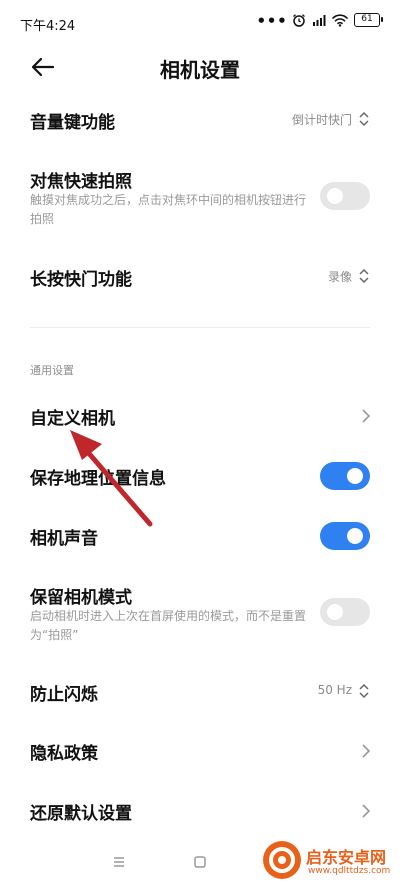 The width and height of the screenshot is (400, 888). Describe the element at coordinates (200, 476) in the screenshot. I see `setting-save-location: 保存地理位置信息` at that location.